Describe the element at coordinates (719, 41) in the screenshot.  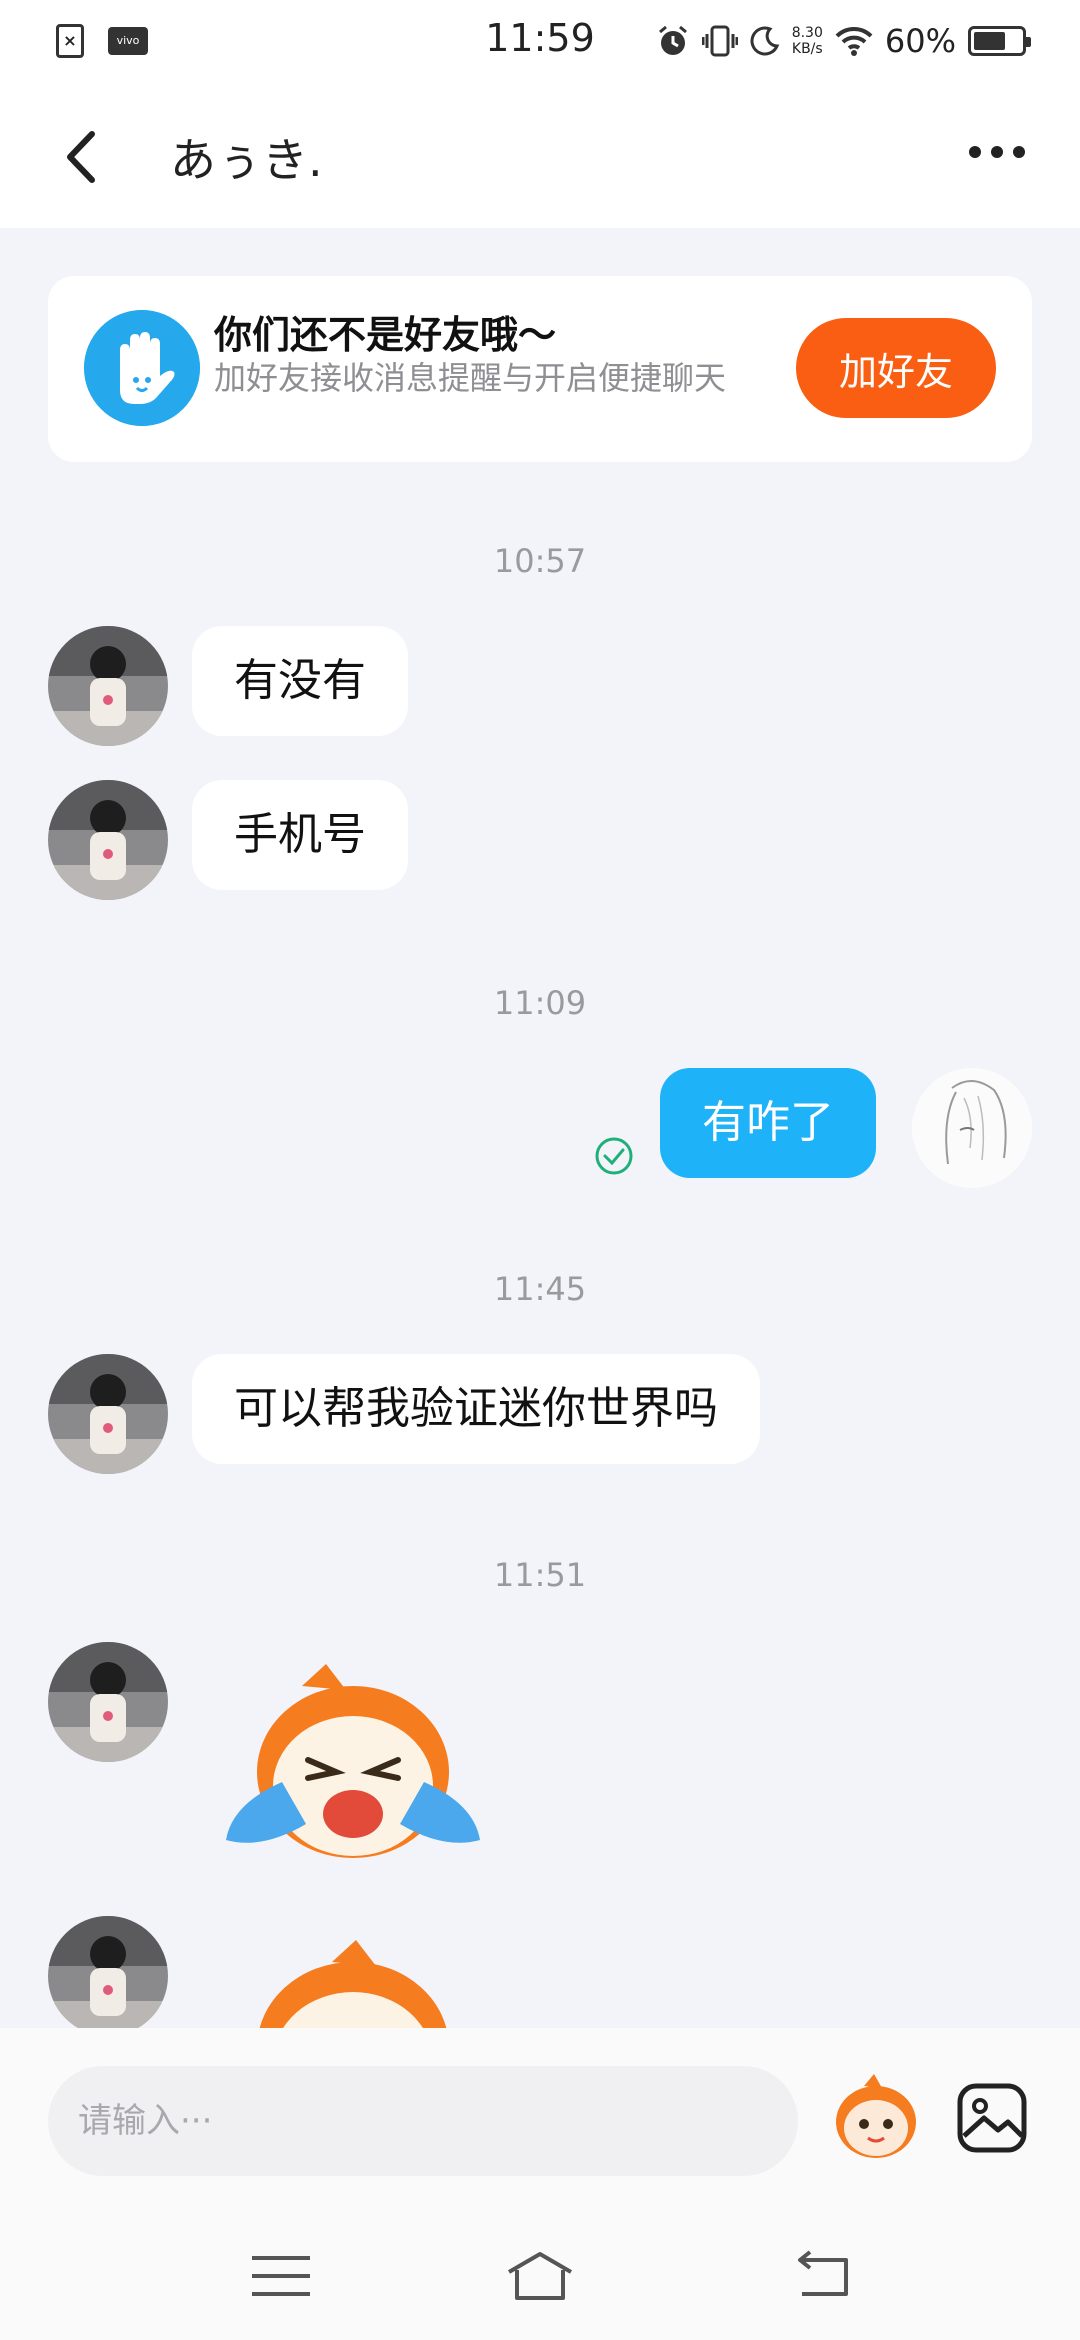
I see `vibrate-icon` at that location.